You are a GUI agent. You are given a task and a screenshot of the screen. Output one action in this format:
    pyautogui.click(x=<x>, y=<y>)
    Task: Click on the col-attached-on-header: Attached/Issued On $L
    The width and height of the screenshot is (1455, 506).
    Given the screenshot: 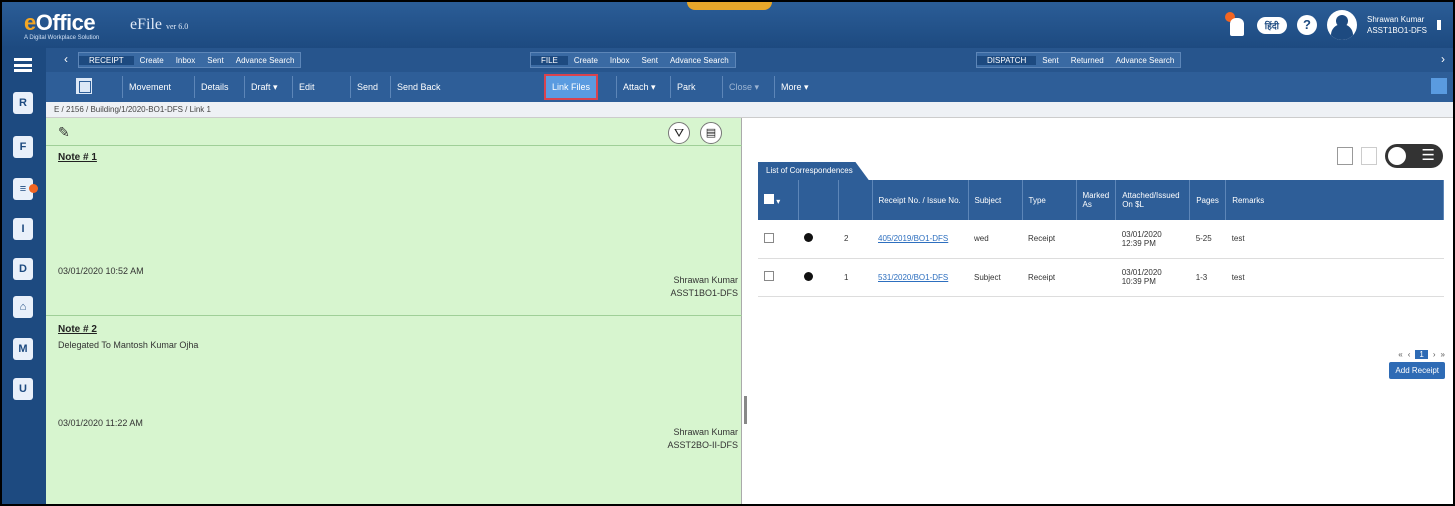 What is the action you would take?
    pyautogui.click(x=1153, y=200)
    